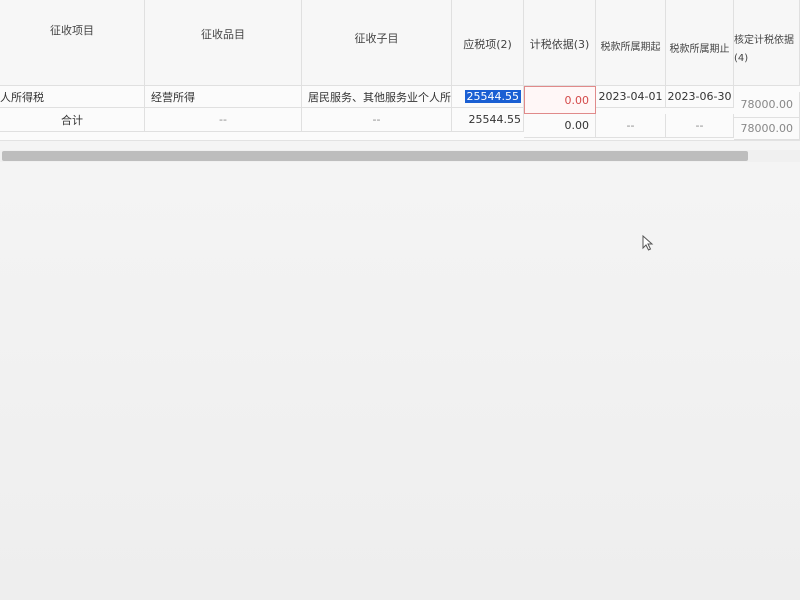 The width and height of the screenshot is (800, 600). What do you see at coordinates (223, 97) in the screenshot?
I see `cell-category: 经营所得` at bounding box center [223, 97].